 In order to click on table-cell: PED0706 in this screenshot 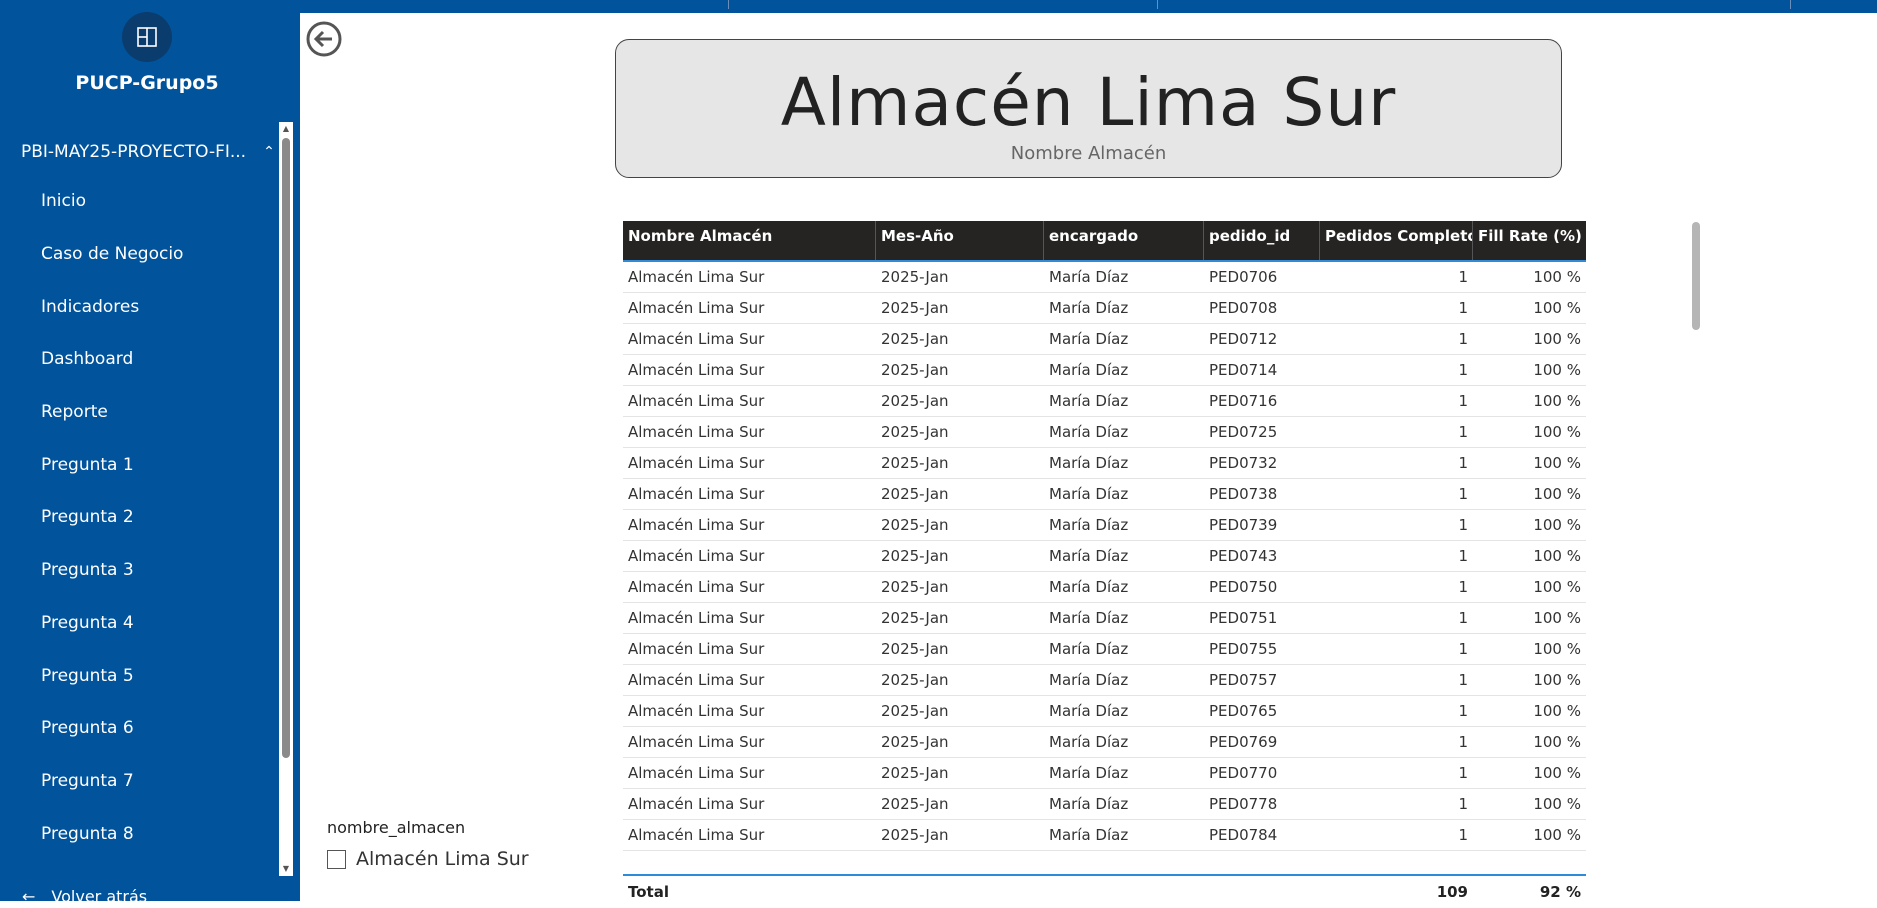, I will do `click(1243, 277)`.